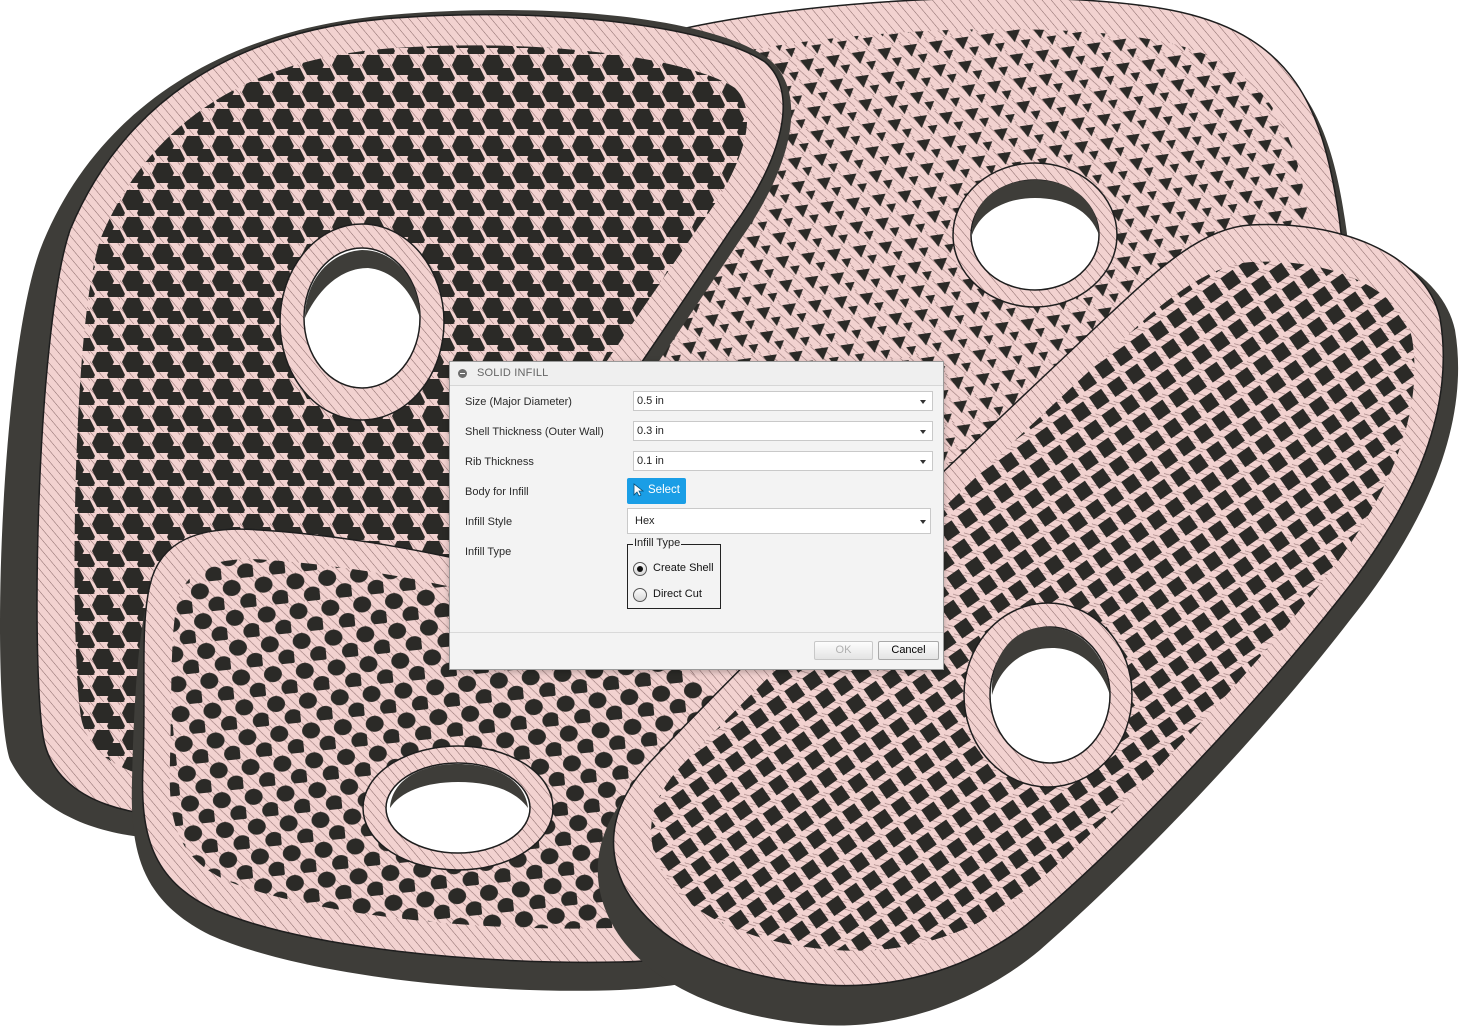  Describe the element at coordinates (783, 431) in the screenshot. I see `shell-thickness-input: 0.3 in` at that location.